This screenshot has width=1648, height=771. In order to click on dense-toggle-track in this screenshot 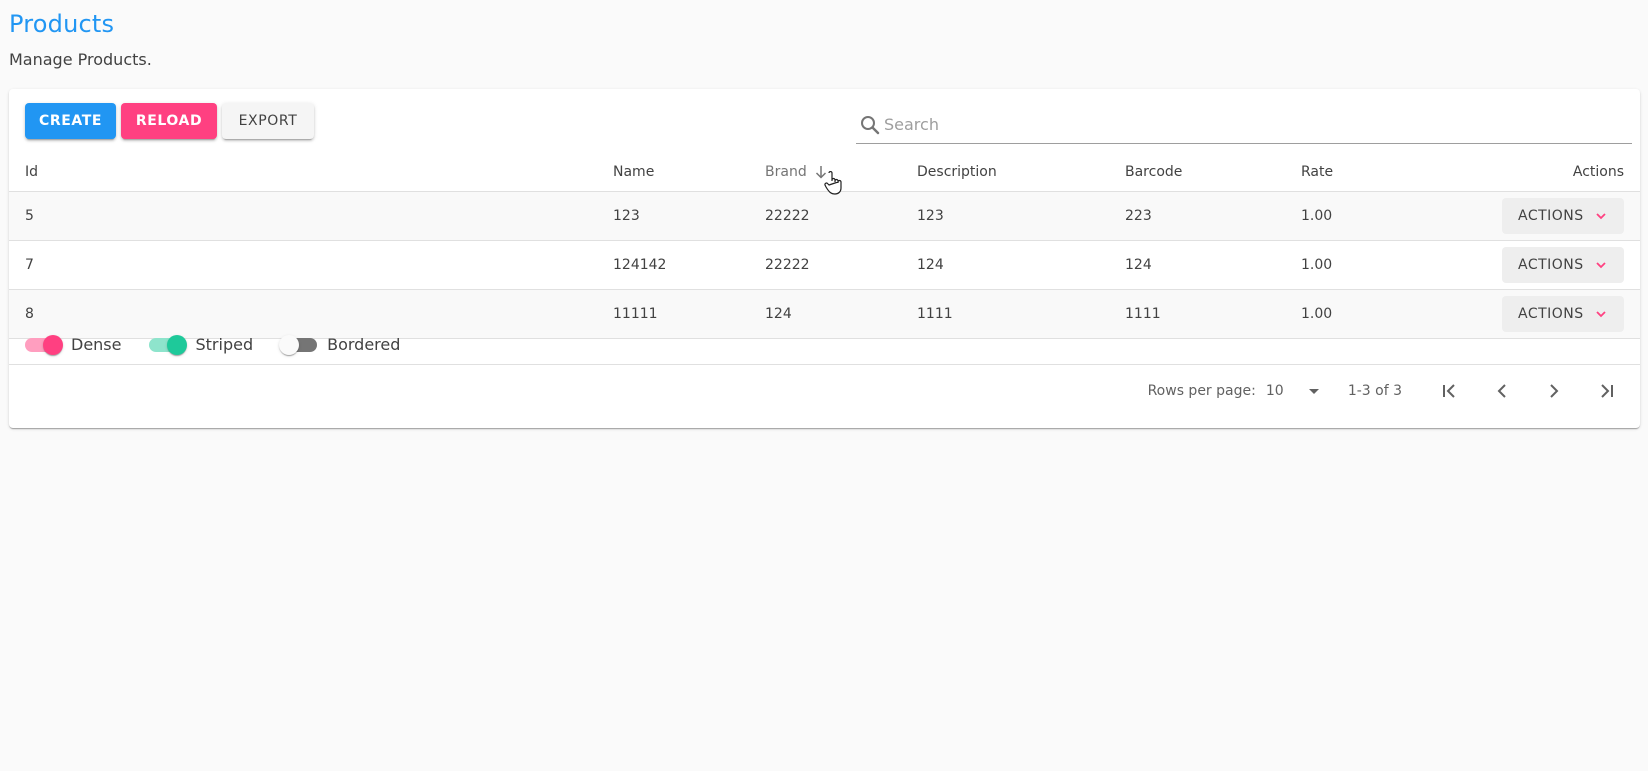, I will do `click(44, 344)`.